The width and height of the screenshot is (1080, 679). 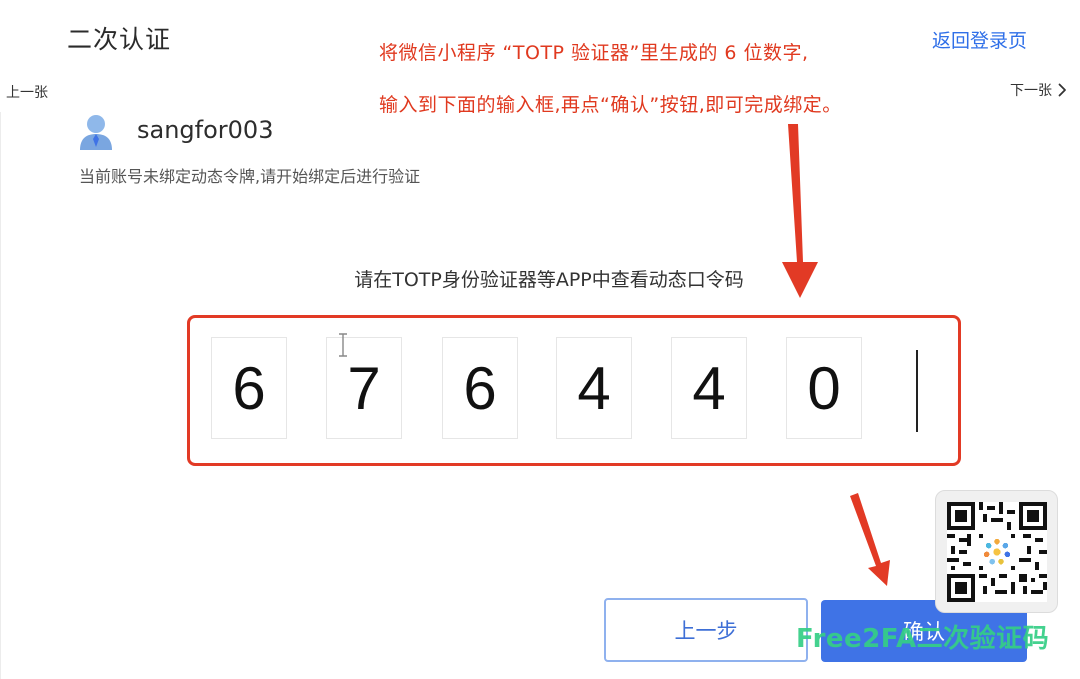 I want to click on totp-prompt: 请在TOTP身份验证器等APP中查看动态口令码, so click(x=549, y=280).